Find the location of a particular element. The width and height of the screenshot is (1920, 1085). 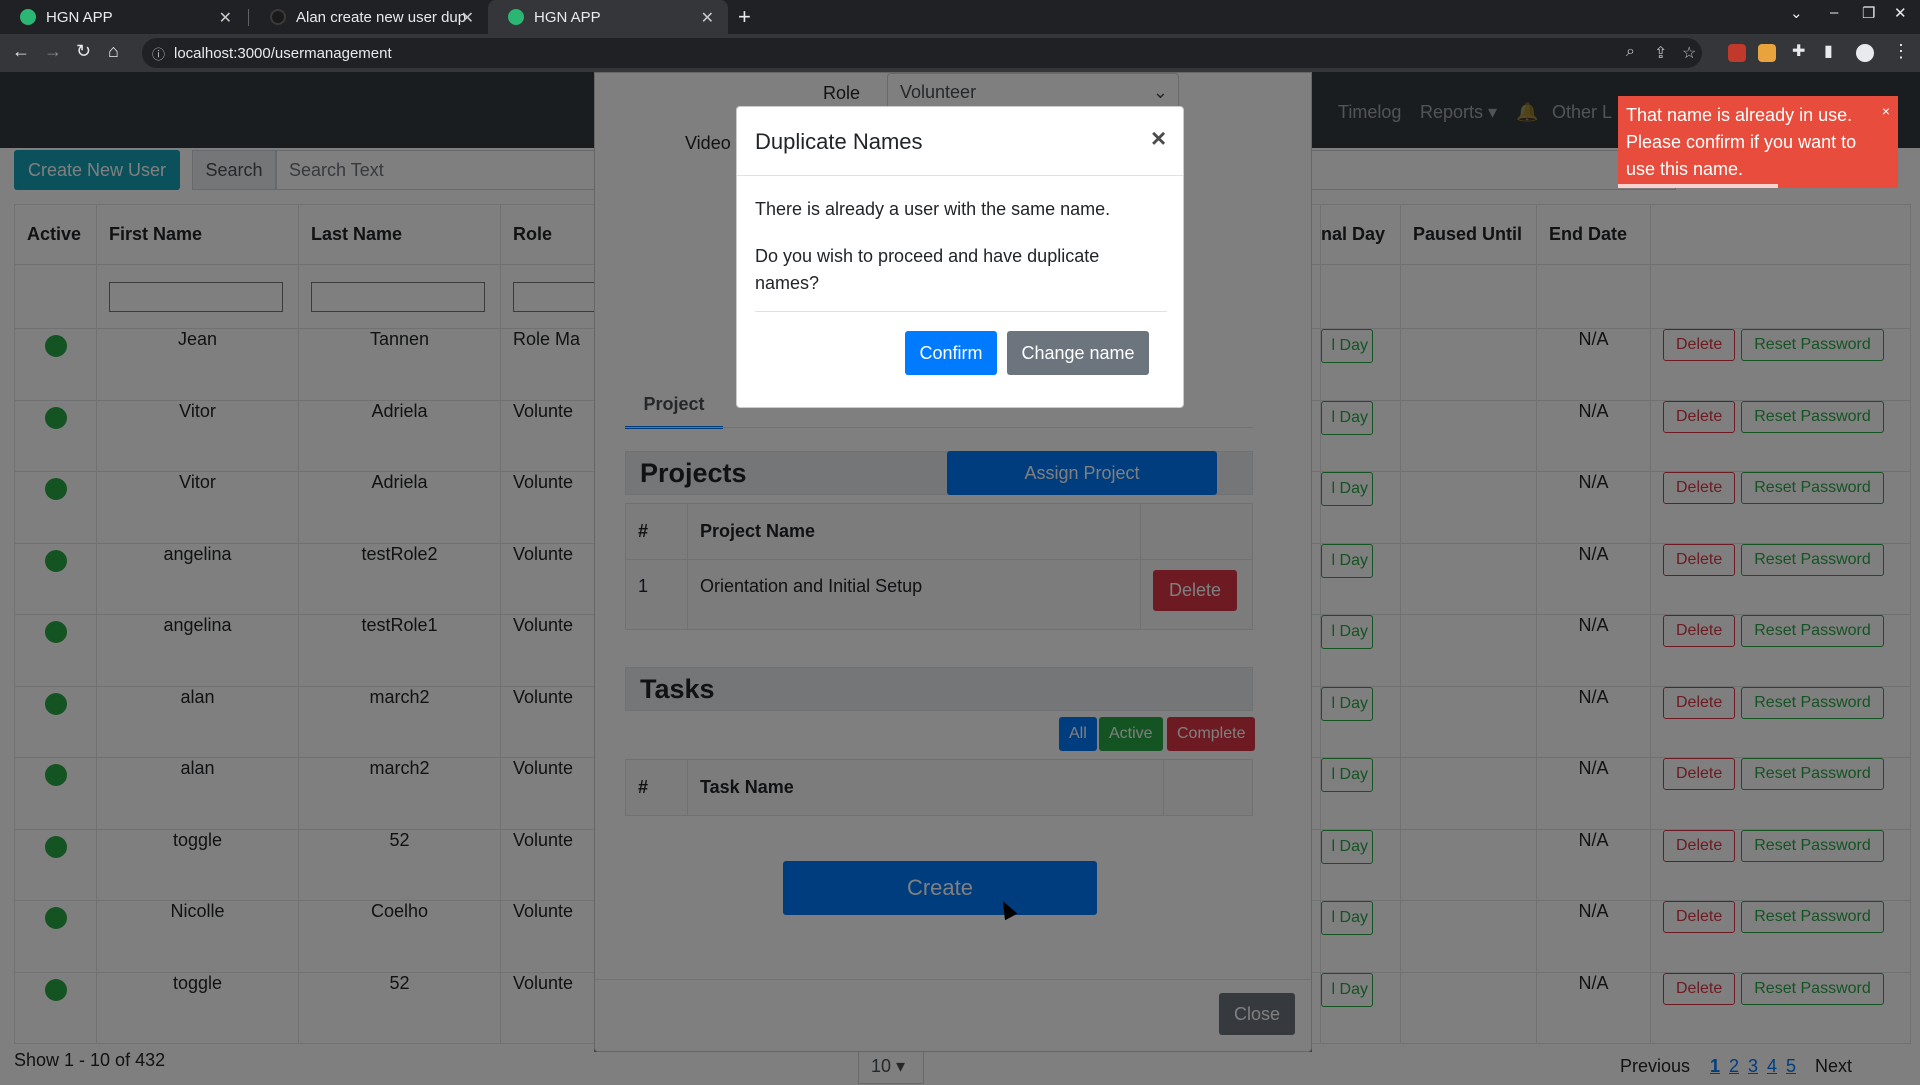

change-name-button: Change name is located at coordinates (1078, 353).